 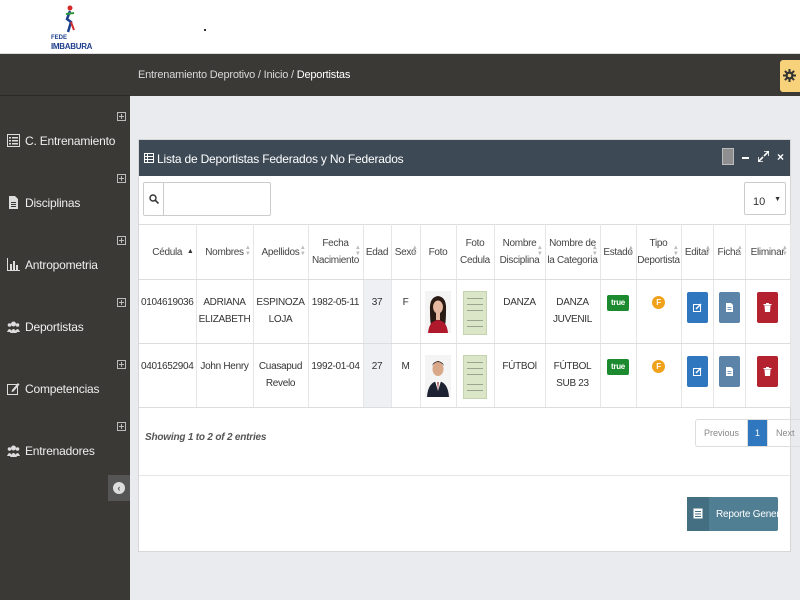 What do you see at coordinates (751, 514) in the screenshot?
I see `reporte-general-label: Reporte General` at bounding box center [751, 514].